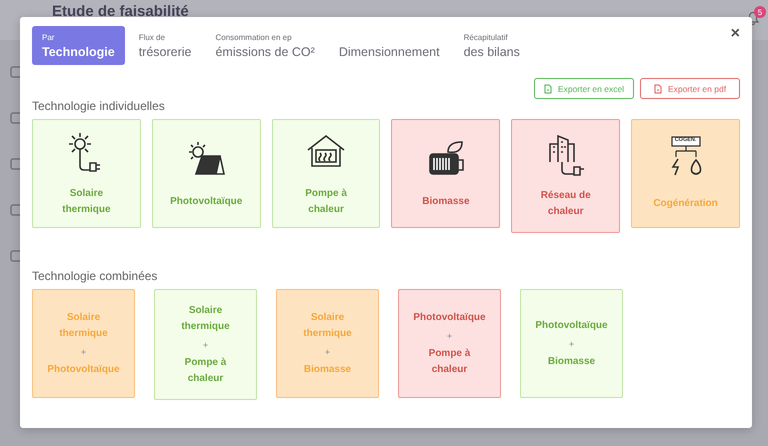  I want to click on technology-card: Solaire thermique + Pompe à chaleur, so click(205, 344).